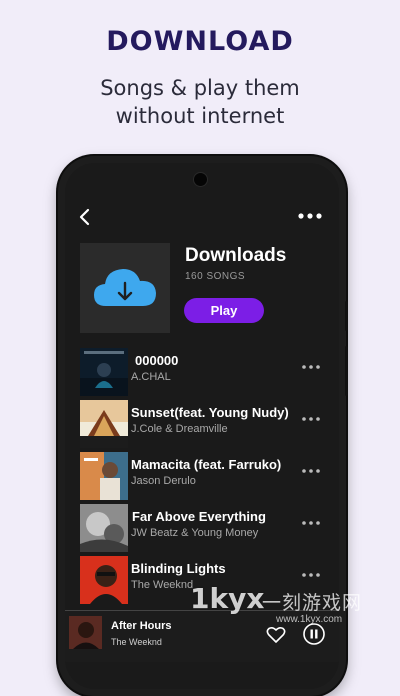 The width and height of the screenshot is (400, 696). Describe the element at coordinates (202, 372) in the screenshot. I see `song-row: 000000 A.CHAL` at that location.